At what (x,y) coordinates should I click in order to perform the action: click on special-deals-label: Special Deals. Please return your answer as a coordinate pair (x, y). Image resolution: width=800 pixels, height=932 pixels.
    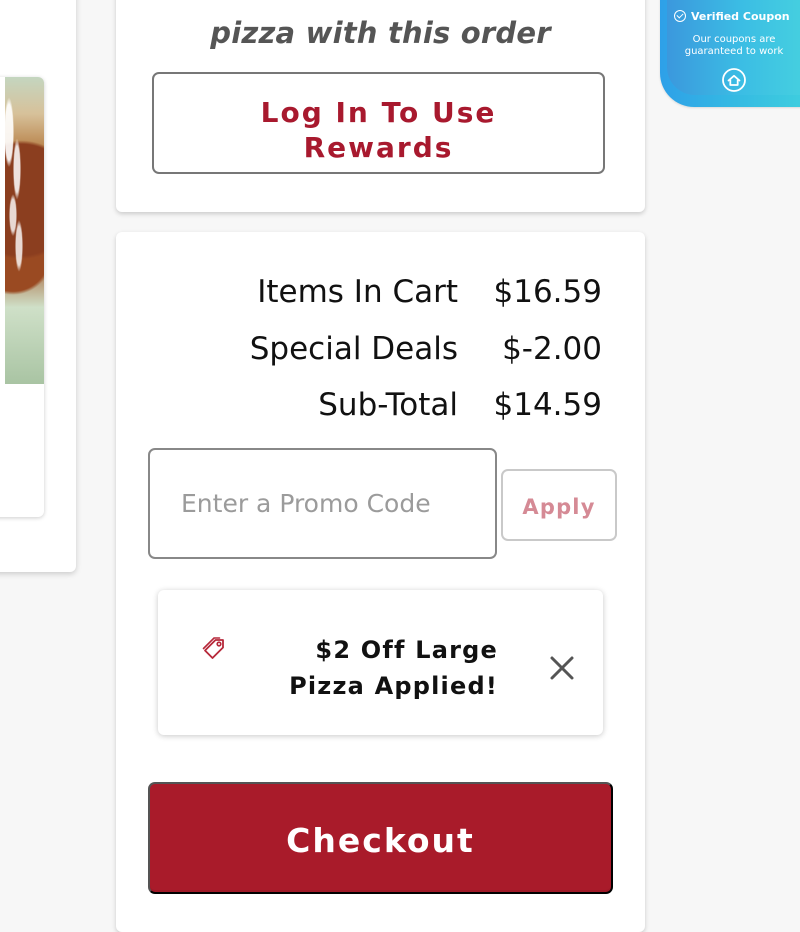
    Looking at the image, I should click on (353, 349).